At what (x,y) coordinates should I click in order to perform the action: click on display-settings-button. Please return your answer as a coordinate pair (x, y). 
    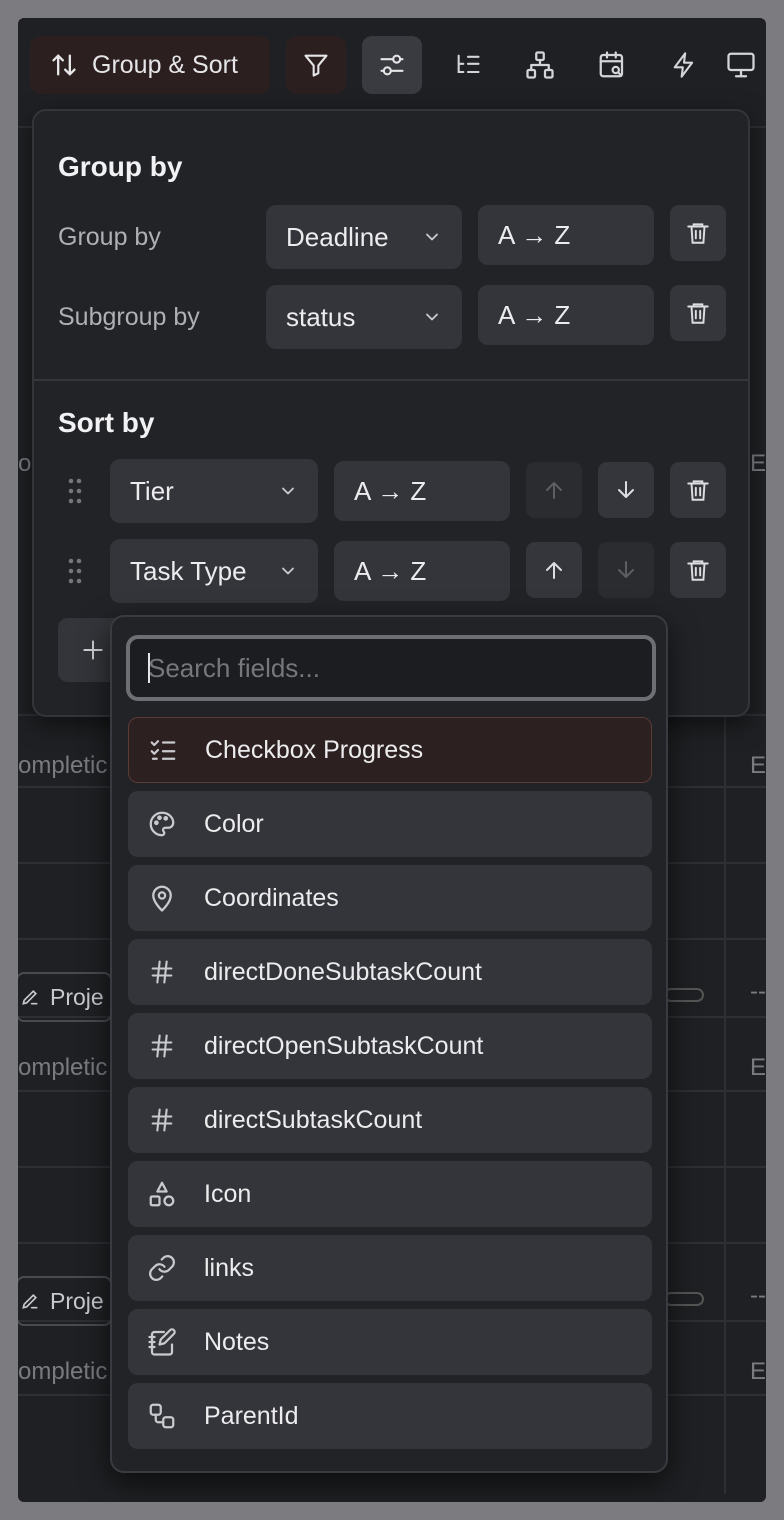
    Looking at the image, I should click on (746, 65).